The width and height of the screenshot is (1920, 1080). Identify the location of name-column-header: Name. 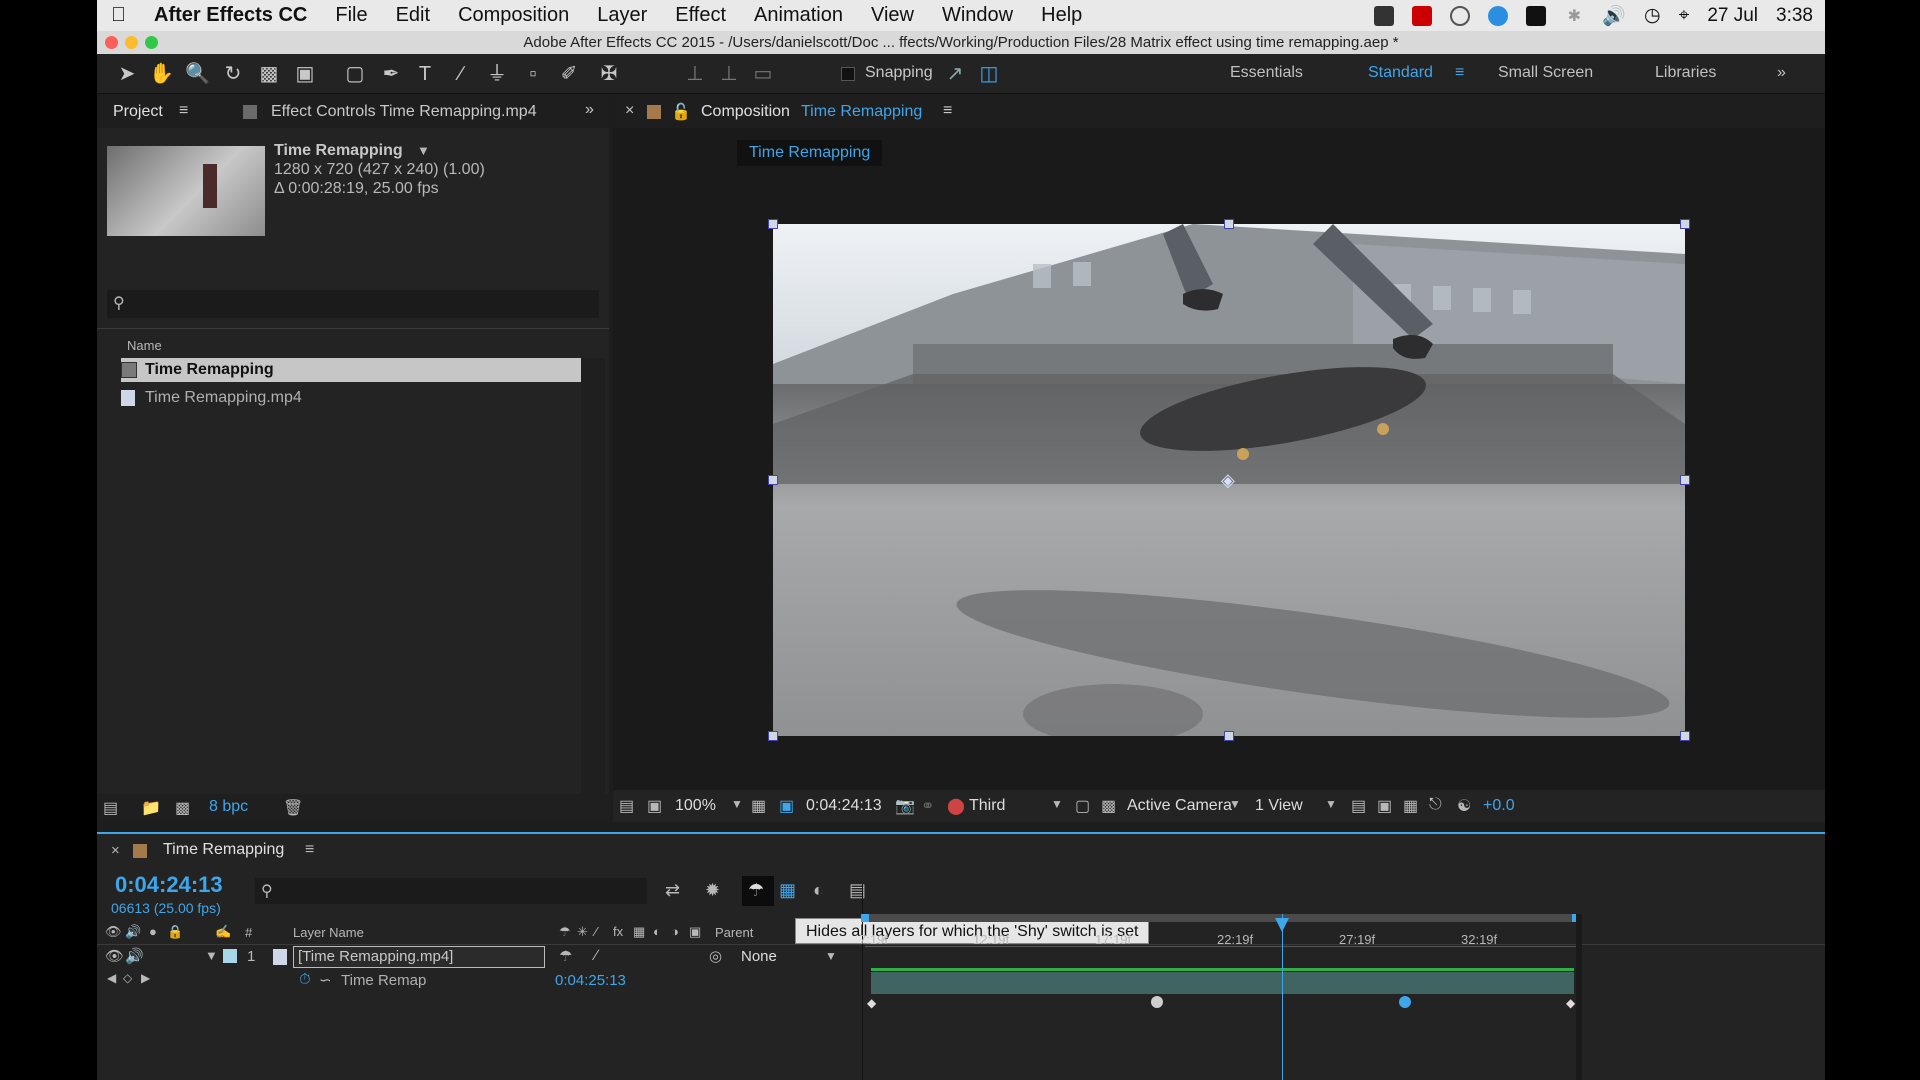
(144, 345).